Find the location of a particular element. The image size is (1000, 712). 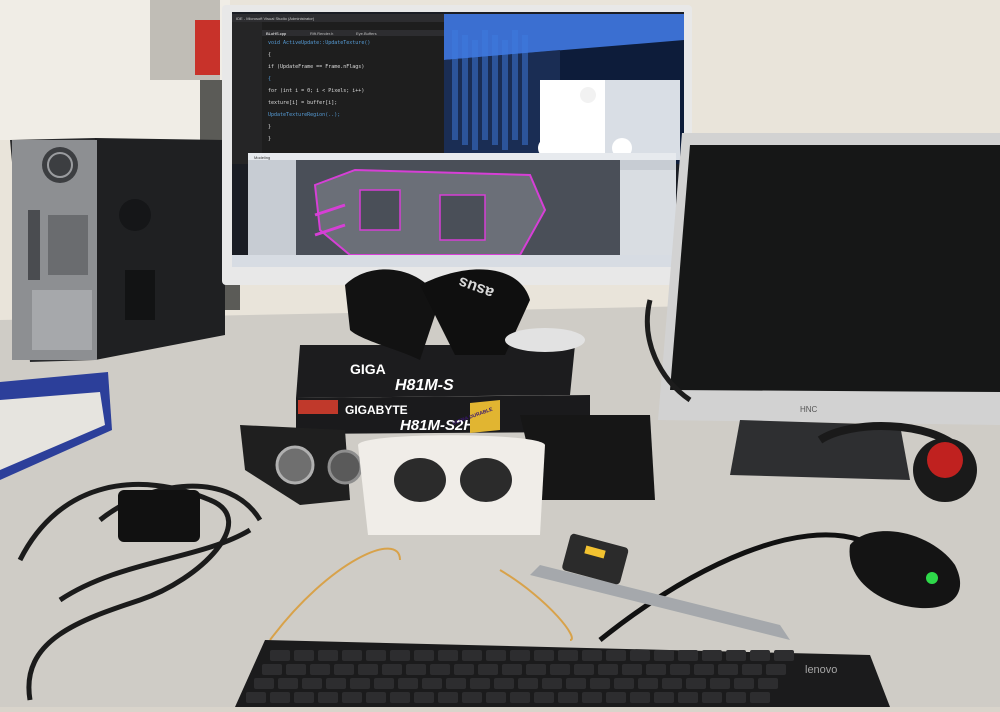

ide-tab-2: Rift.Render.h is located at coordinates (321, 33).